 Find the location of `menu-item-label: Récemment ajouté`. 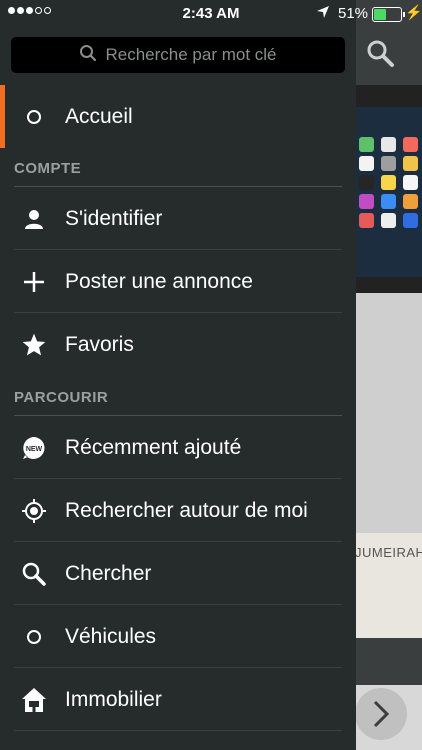

menu-item-label: Récemment ajouté is located at coordinates (153, 447).